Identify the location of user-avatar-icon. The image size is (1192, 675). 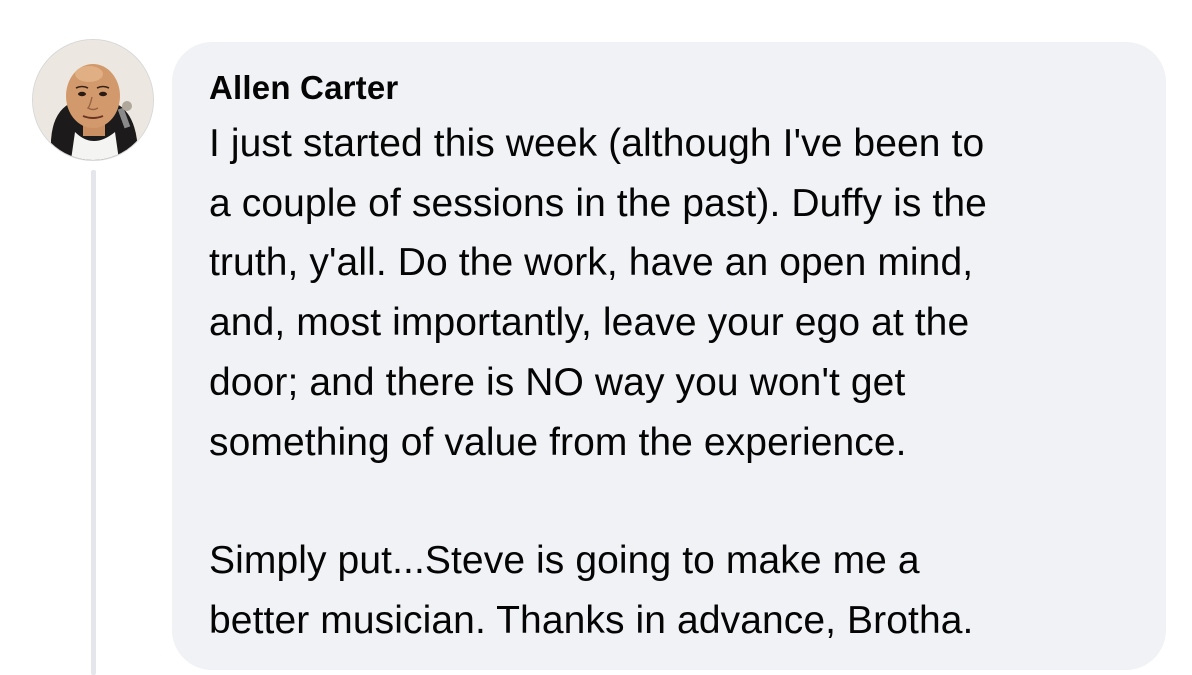
(93, 100).